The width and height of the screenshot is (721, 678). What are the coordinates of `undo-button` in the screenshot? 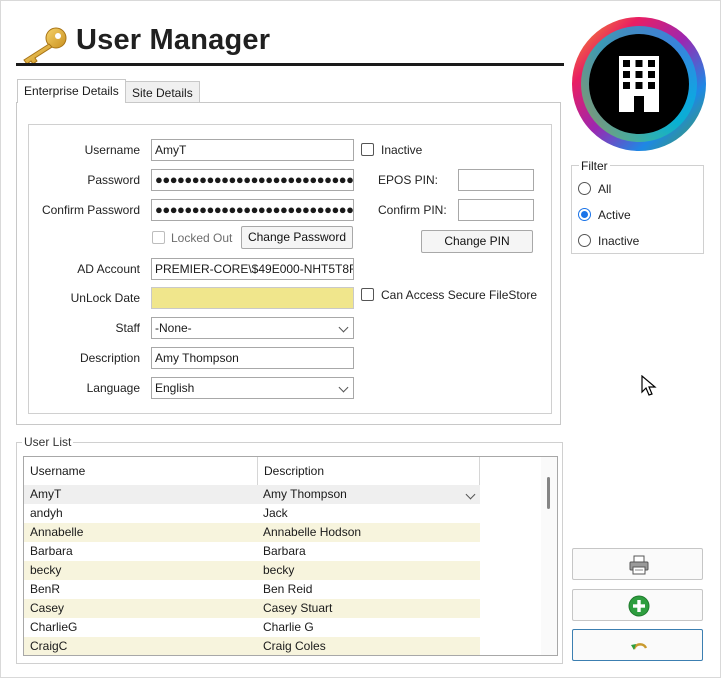 It's located at (637, 645).